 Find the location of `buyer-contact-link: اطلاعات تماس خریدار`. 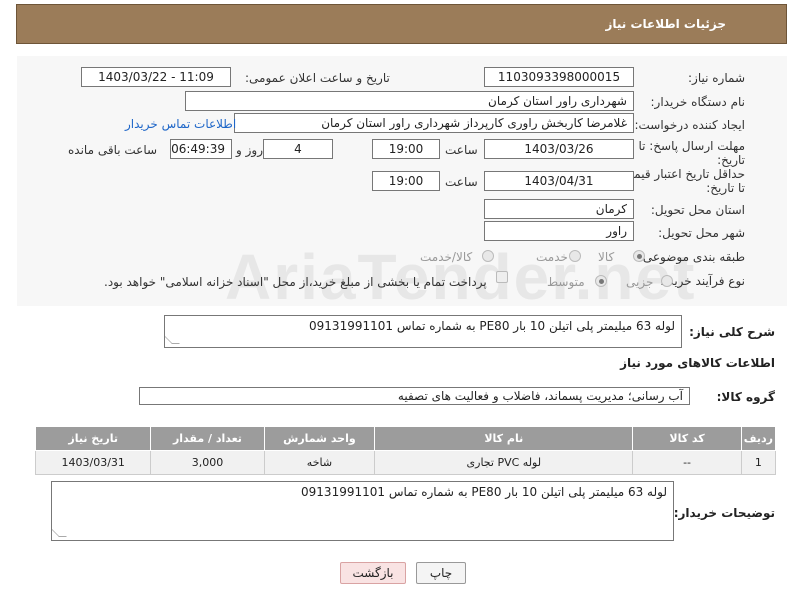

buyer-contact-link: اطلاعات تماس خریدار is located at coordinates (180, 124).